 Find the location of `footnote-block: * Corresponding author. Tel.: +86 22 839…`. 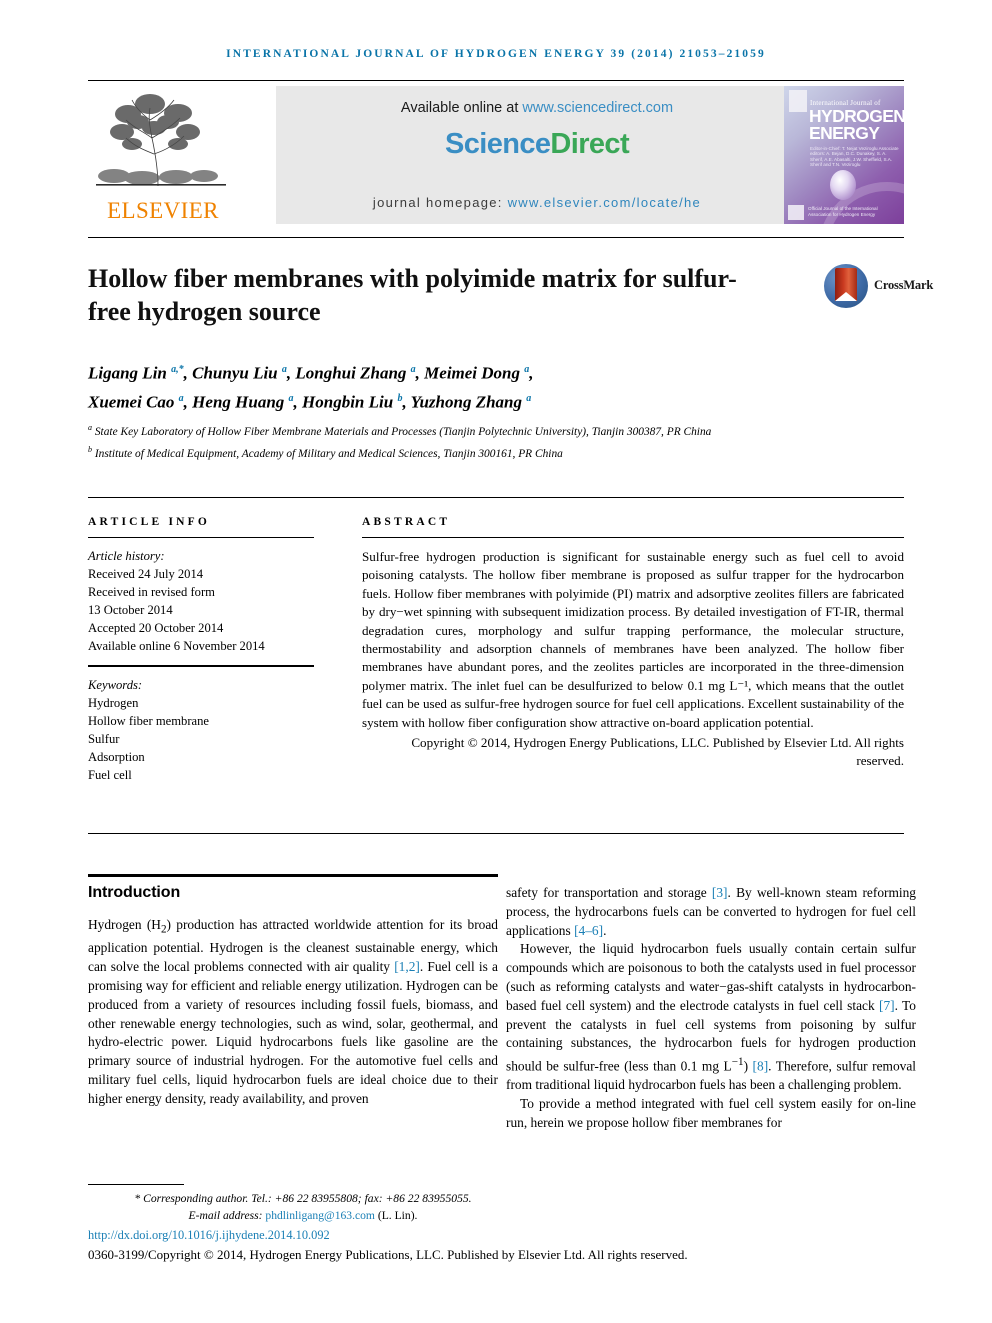

footnote-block: * Corresponding author. Tel.: +86 22 839… is located at coordinates (303, 1207).